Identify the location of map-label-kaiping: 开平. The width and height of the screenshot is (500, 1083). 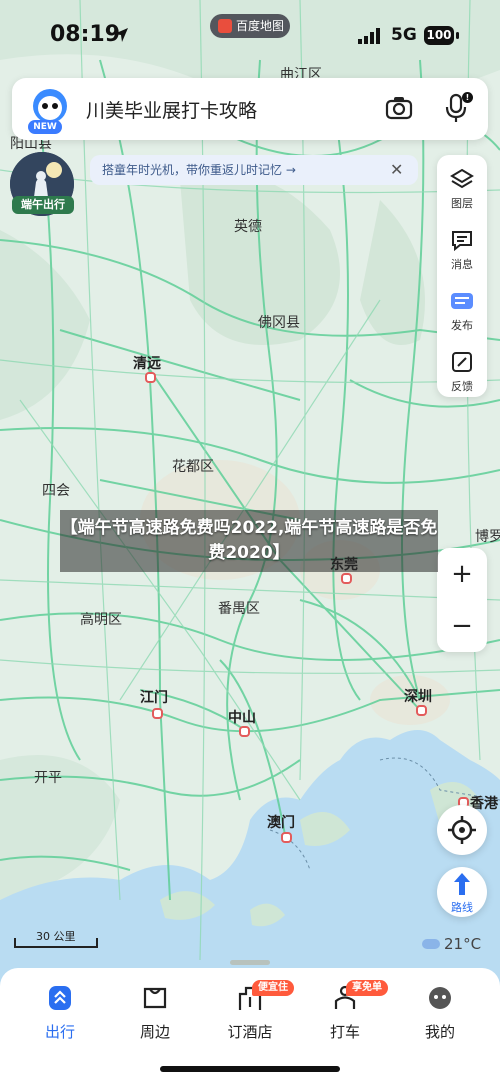
(48, 777).